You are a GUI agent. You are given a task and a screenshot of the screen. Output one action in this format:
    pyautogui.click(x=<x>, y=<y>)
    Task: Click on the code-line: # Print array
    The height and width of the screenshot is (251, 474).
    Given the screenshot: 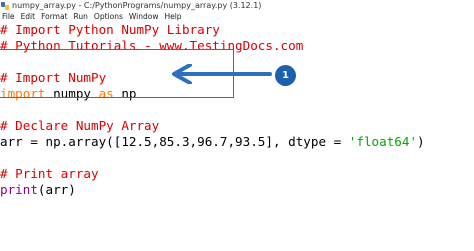 What is the action you would take?
    pyautogui.click(x=49, y=174)
    